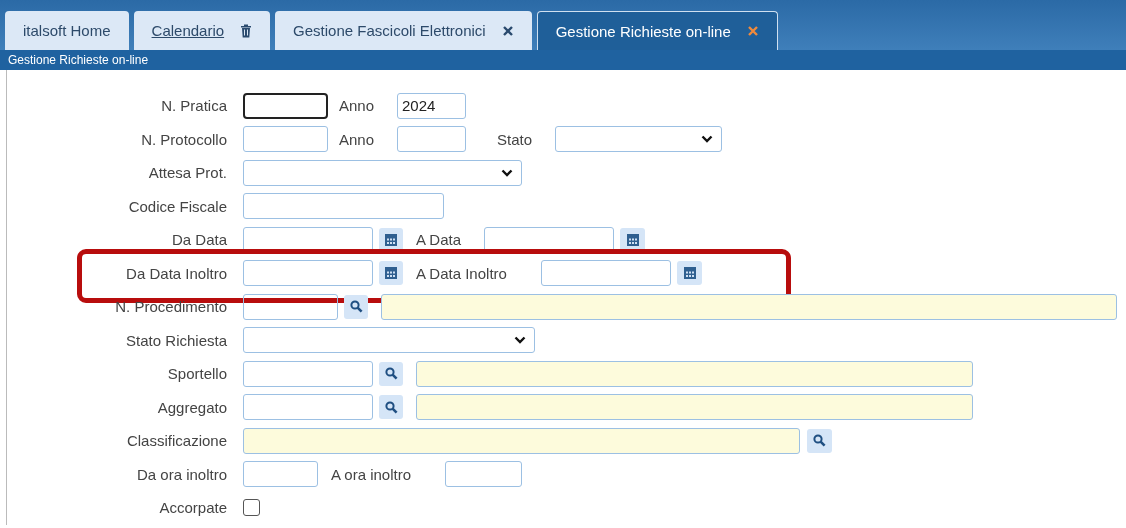  I want to click on tab: Gestione Fascicoli Elettronici, so click(403, 30).